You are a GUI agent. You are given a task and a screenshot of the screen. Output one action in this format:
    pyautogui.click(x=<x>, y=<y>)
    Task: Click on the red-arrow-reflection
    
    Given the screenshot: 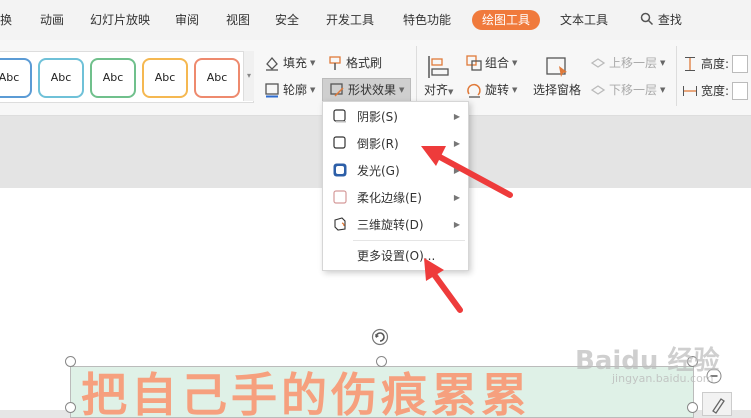 What is the action you would take?
    pyautogui.click(x=467, y=172)
    